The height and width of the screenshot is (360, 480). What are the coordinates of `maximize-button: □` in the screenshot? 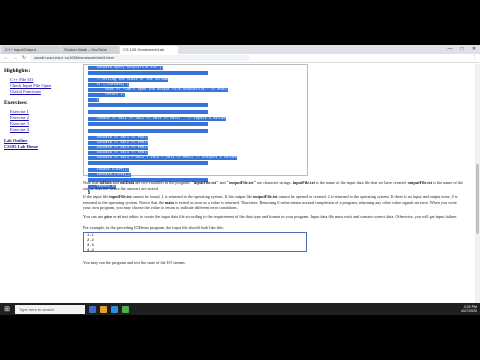 It's located at (462, 49).